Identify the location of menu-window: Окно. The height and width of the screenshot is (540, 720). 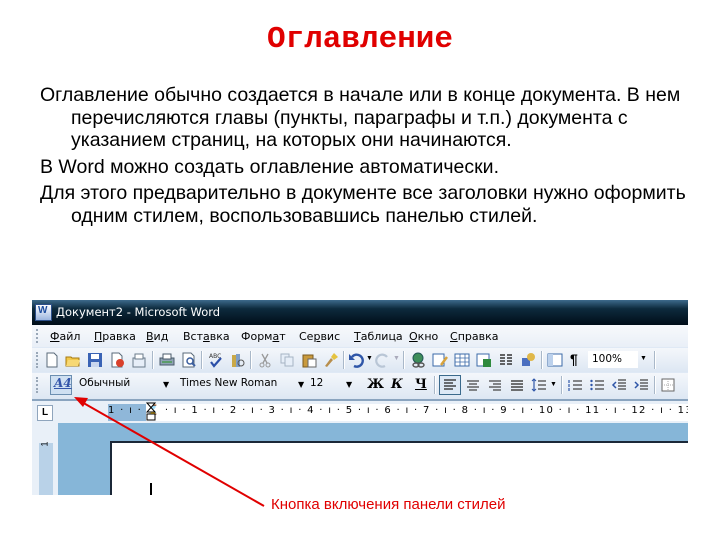
(423, 336).